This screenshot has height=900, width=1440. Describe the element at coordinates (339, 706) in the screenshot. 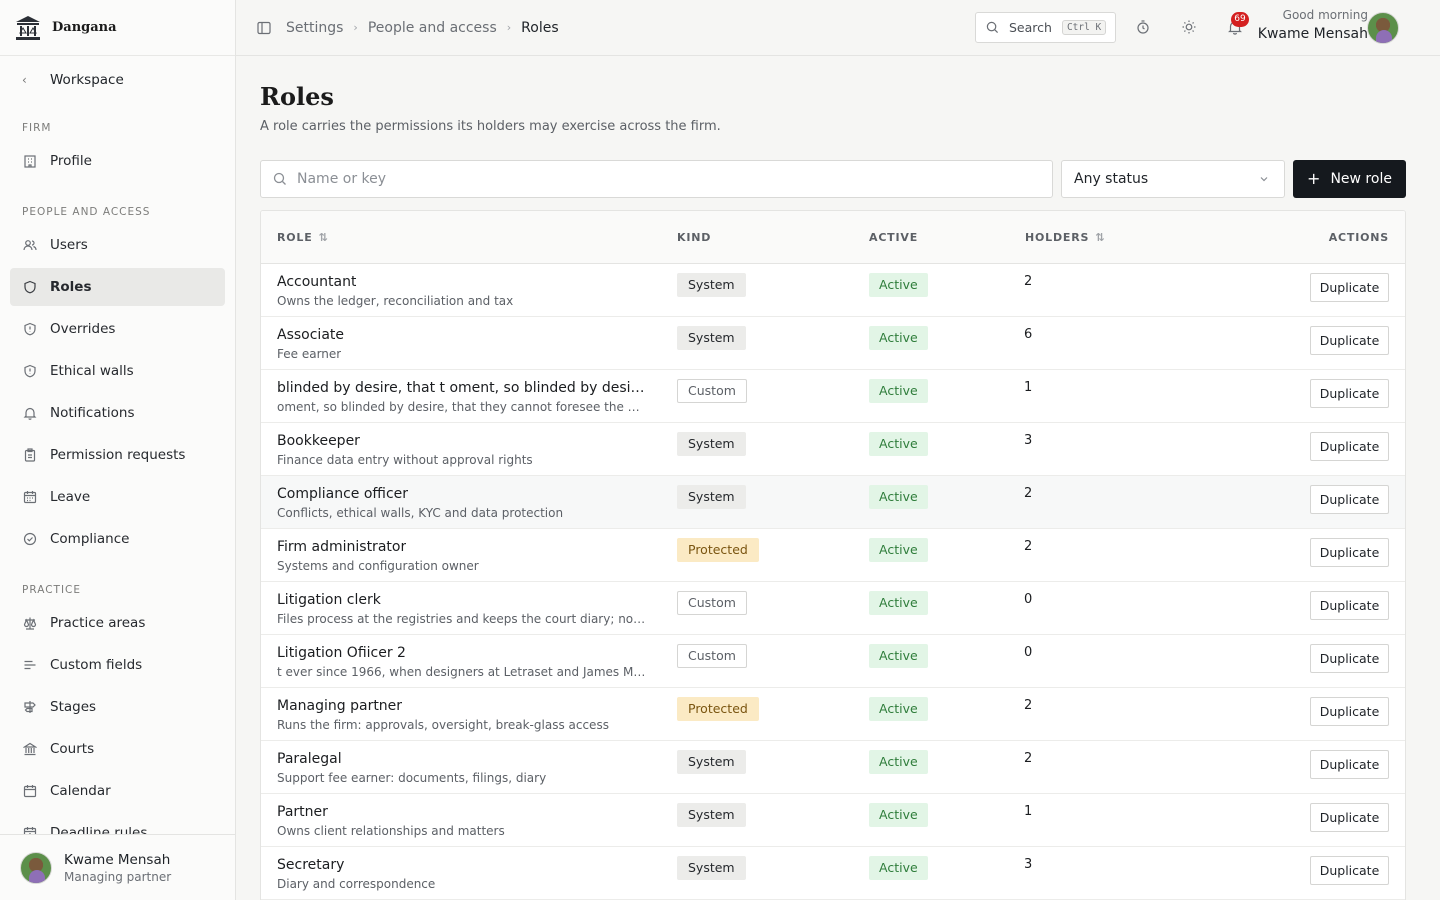

I see `role-name: Managing partner` at that location.